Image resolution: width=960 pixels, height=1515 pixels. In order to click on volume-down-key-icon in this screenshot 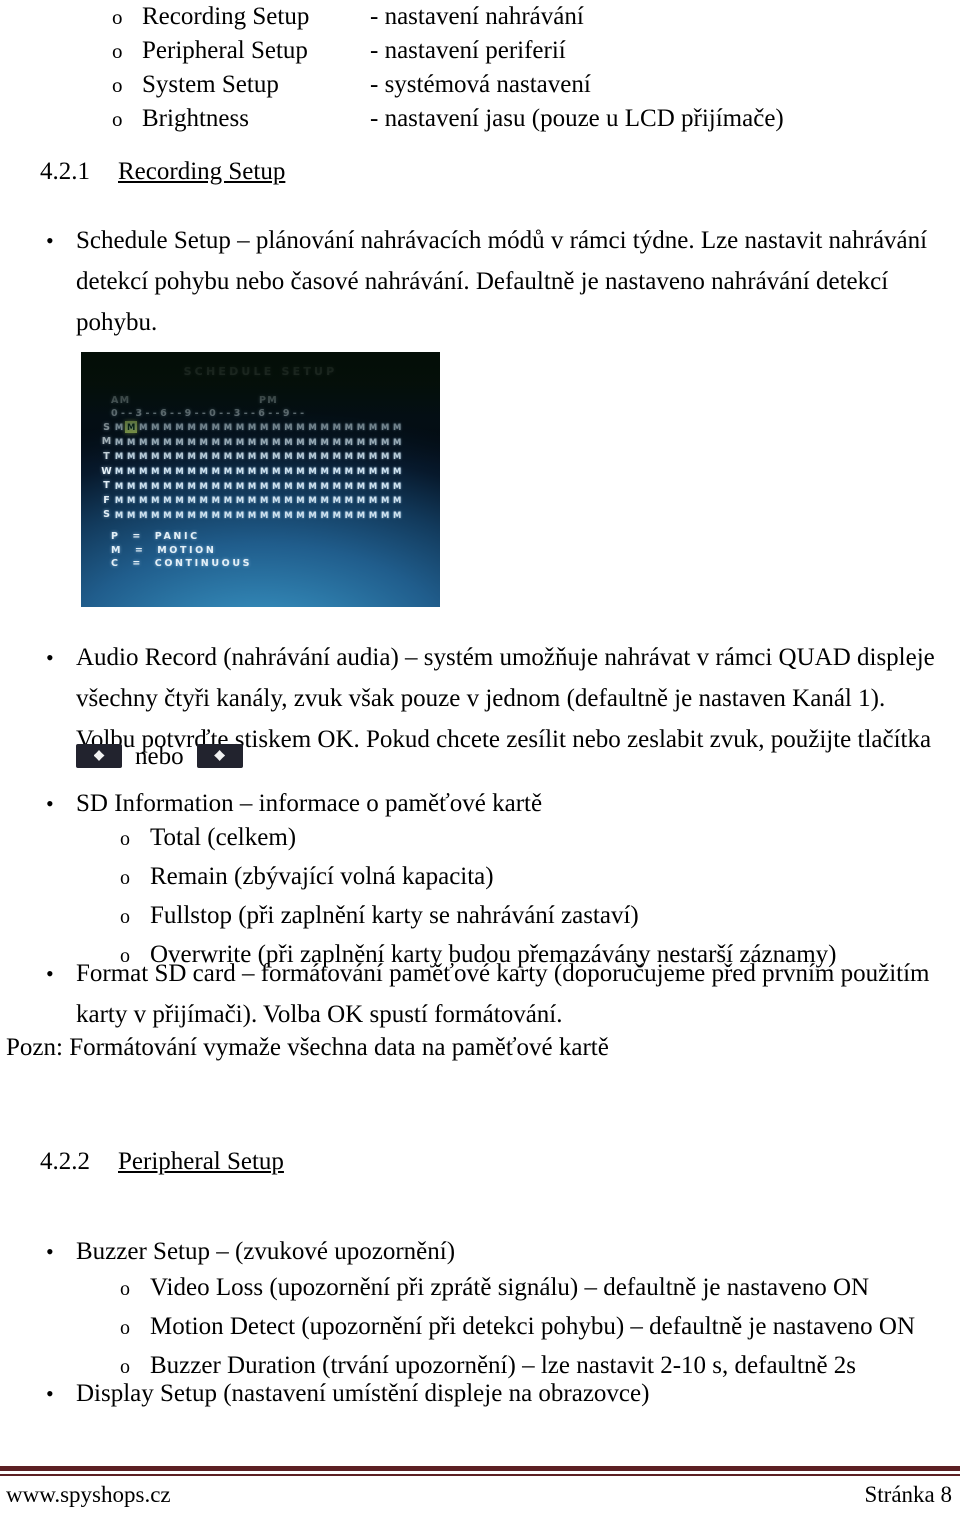, I will do `click(219, 755)`.